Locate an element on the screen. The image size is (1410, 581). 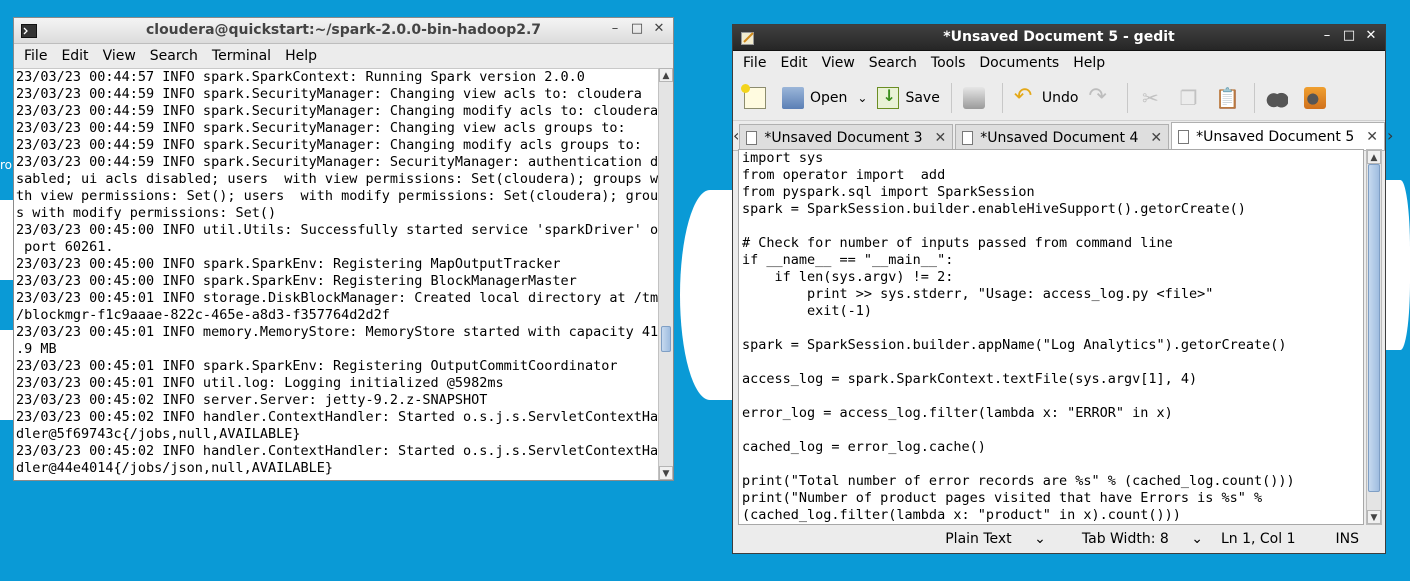
menu-documents: Documents is located at coordinates (1019, 63).